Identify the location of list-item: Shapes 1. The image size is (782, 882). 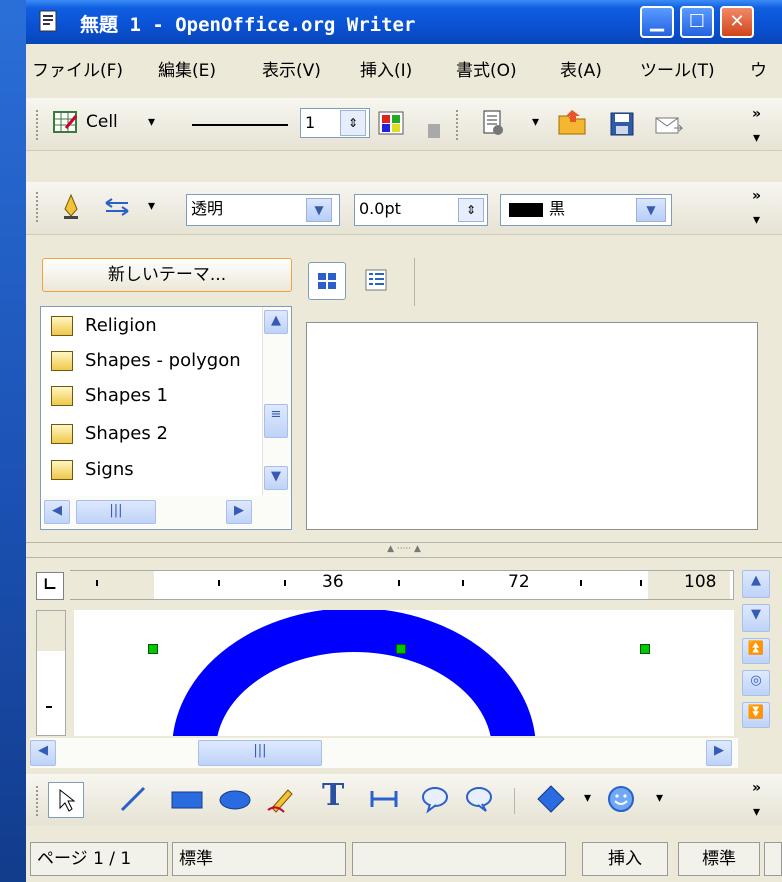
(109, 396).